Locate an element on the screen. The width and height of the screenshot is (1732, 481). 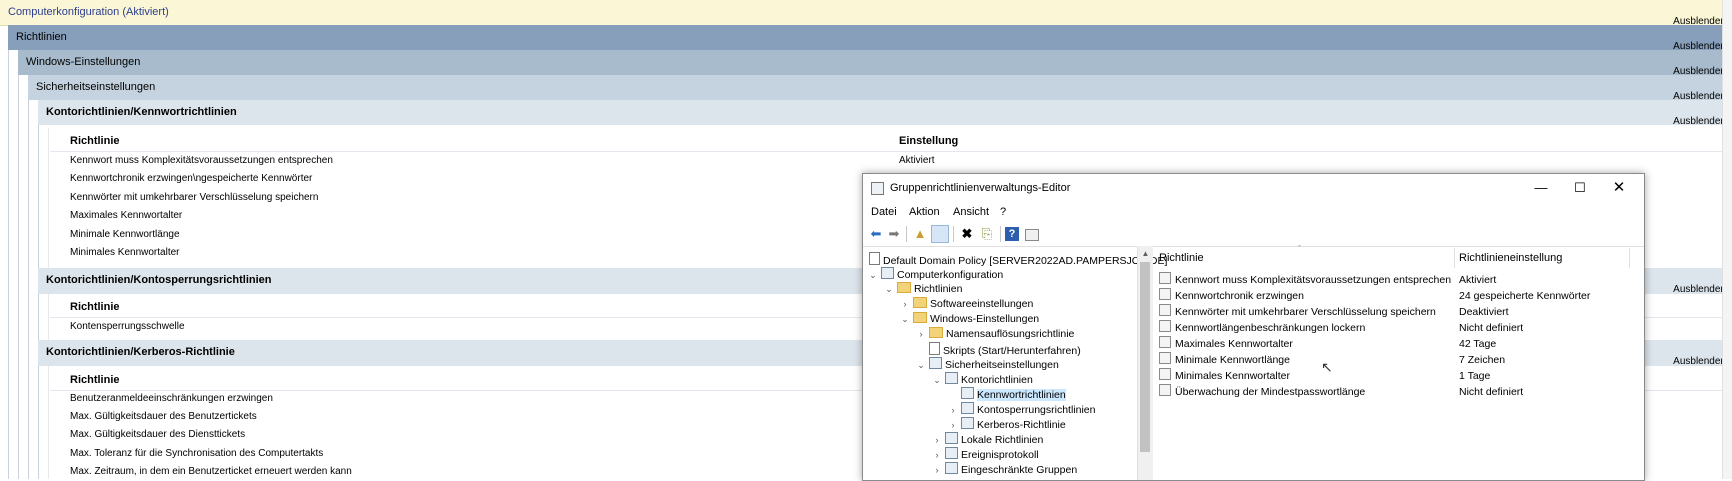
export-list-icon: ⎘ is located at coordinates (987, 234).